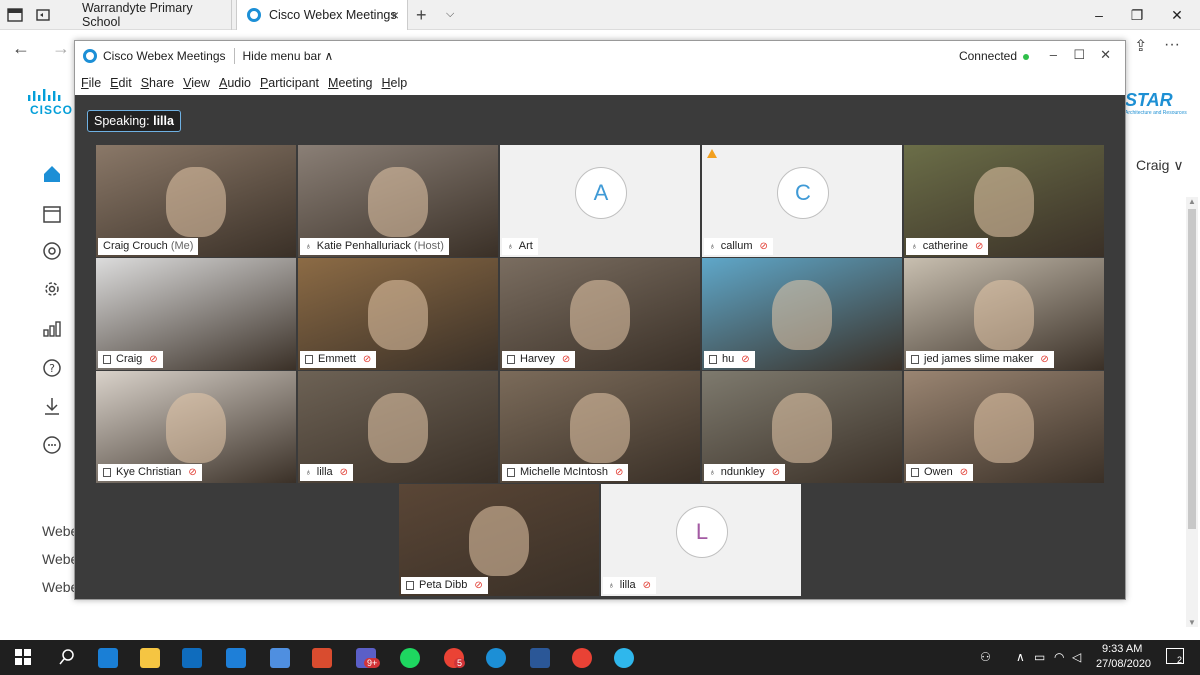  I want to click on analytics-icon, so click(52, 330).